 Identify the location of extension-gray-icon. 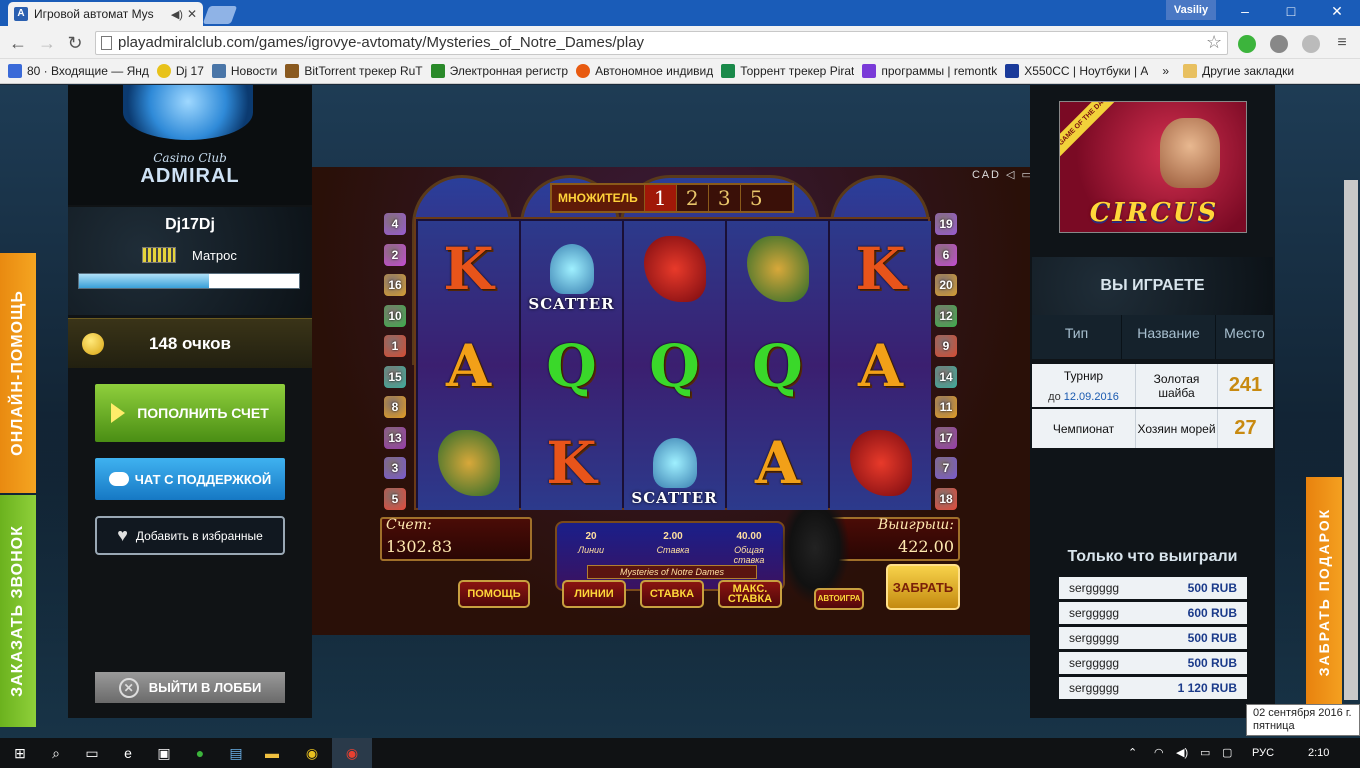
(1311, 44).